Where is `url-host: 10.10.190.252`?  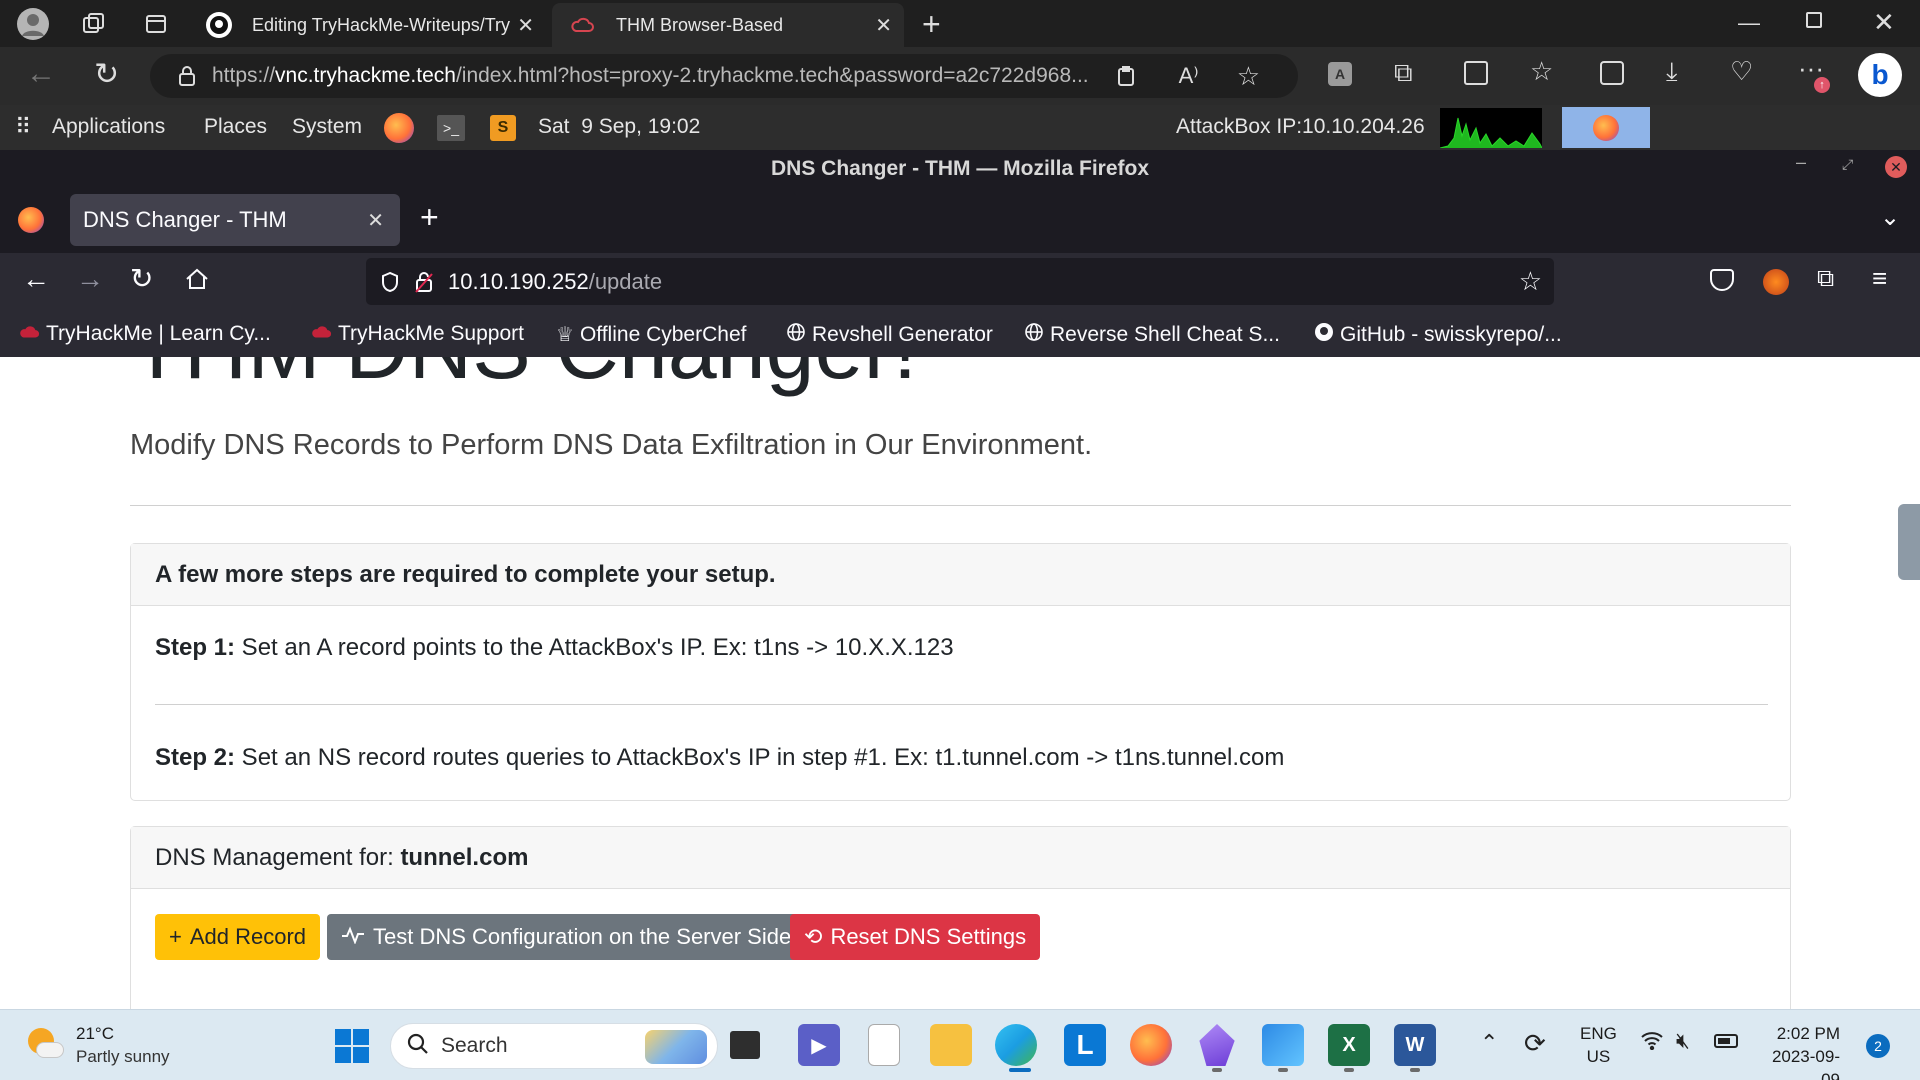
url-host: 10.10.190.252 is located at coordinates (518, 281).